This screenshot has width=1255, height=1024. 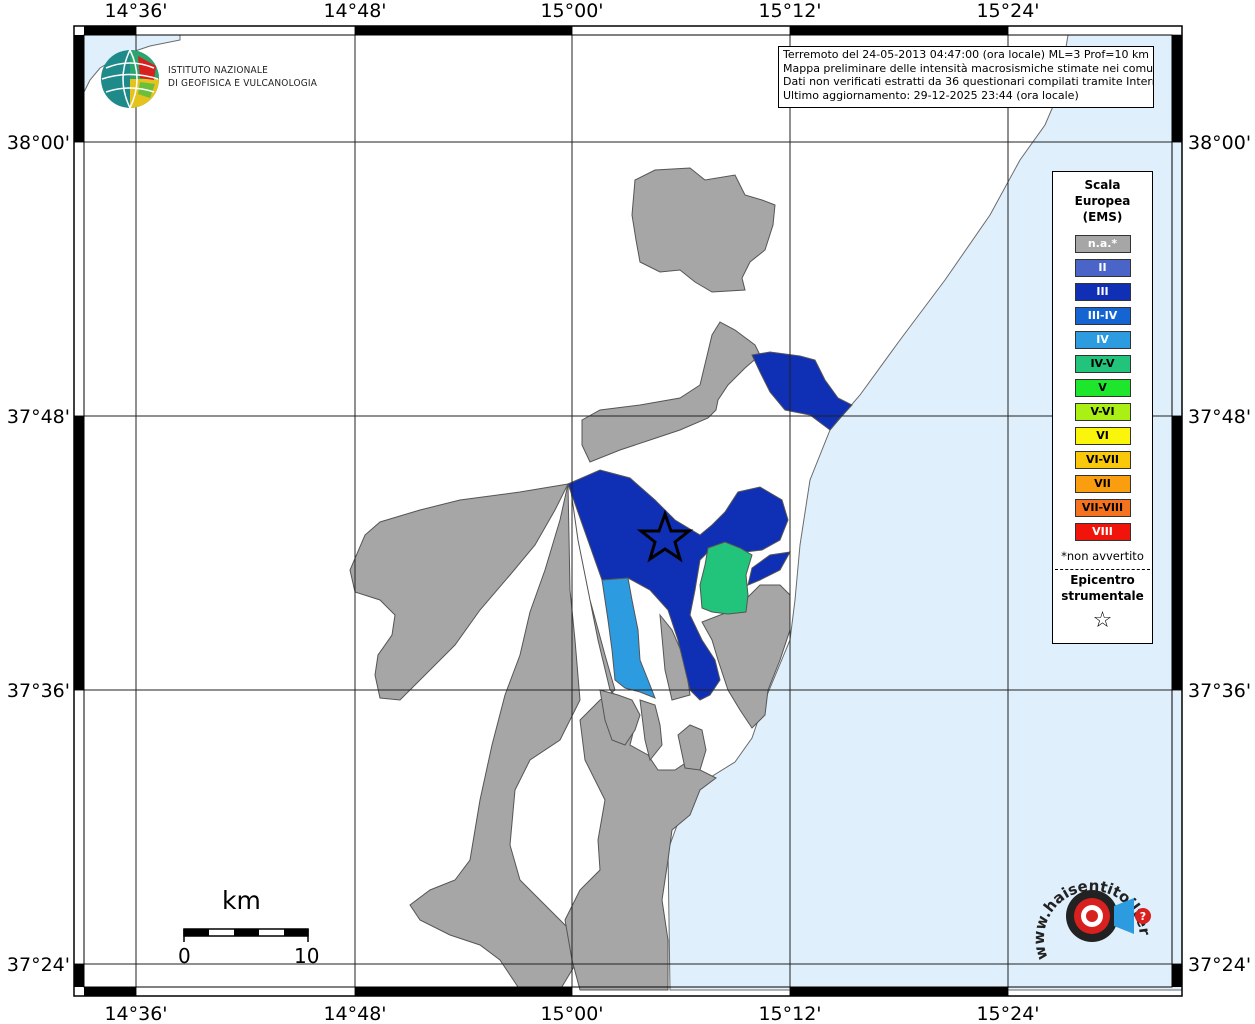 I want to click on legend-item: IV, so click(x=1102, y=340).